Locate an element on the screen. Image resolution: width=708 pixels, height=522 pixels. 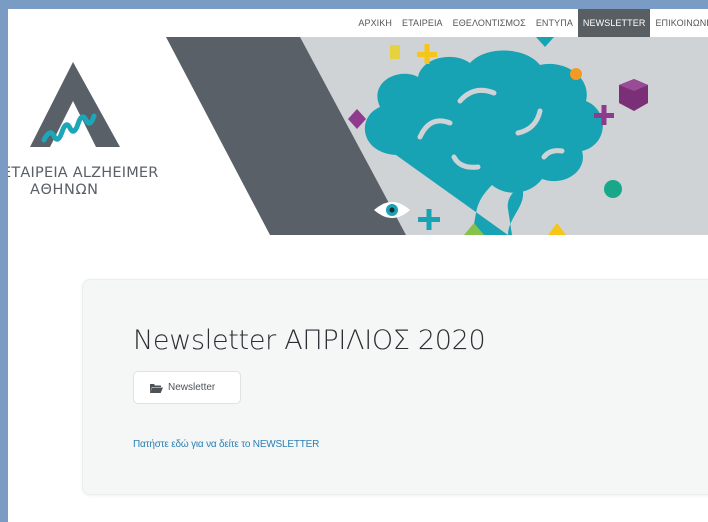
folder-open-icon is located at coordinates (156, 388).